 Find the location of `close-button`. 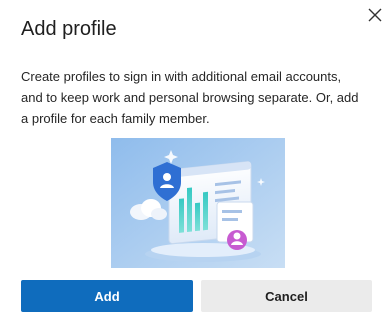

close-button is located at coordinates (375, 15).